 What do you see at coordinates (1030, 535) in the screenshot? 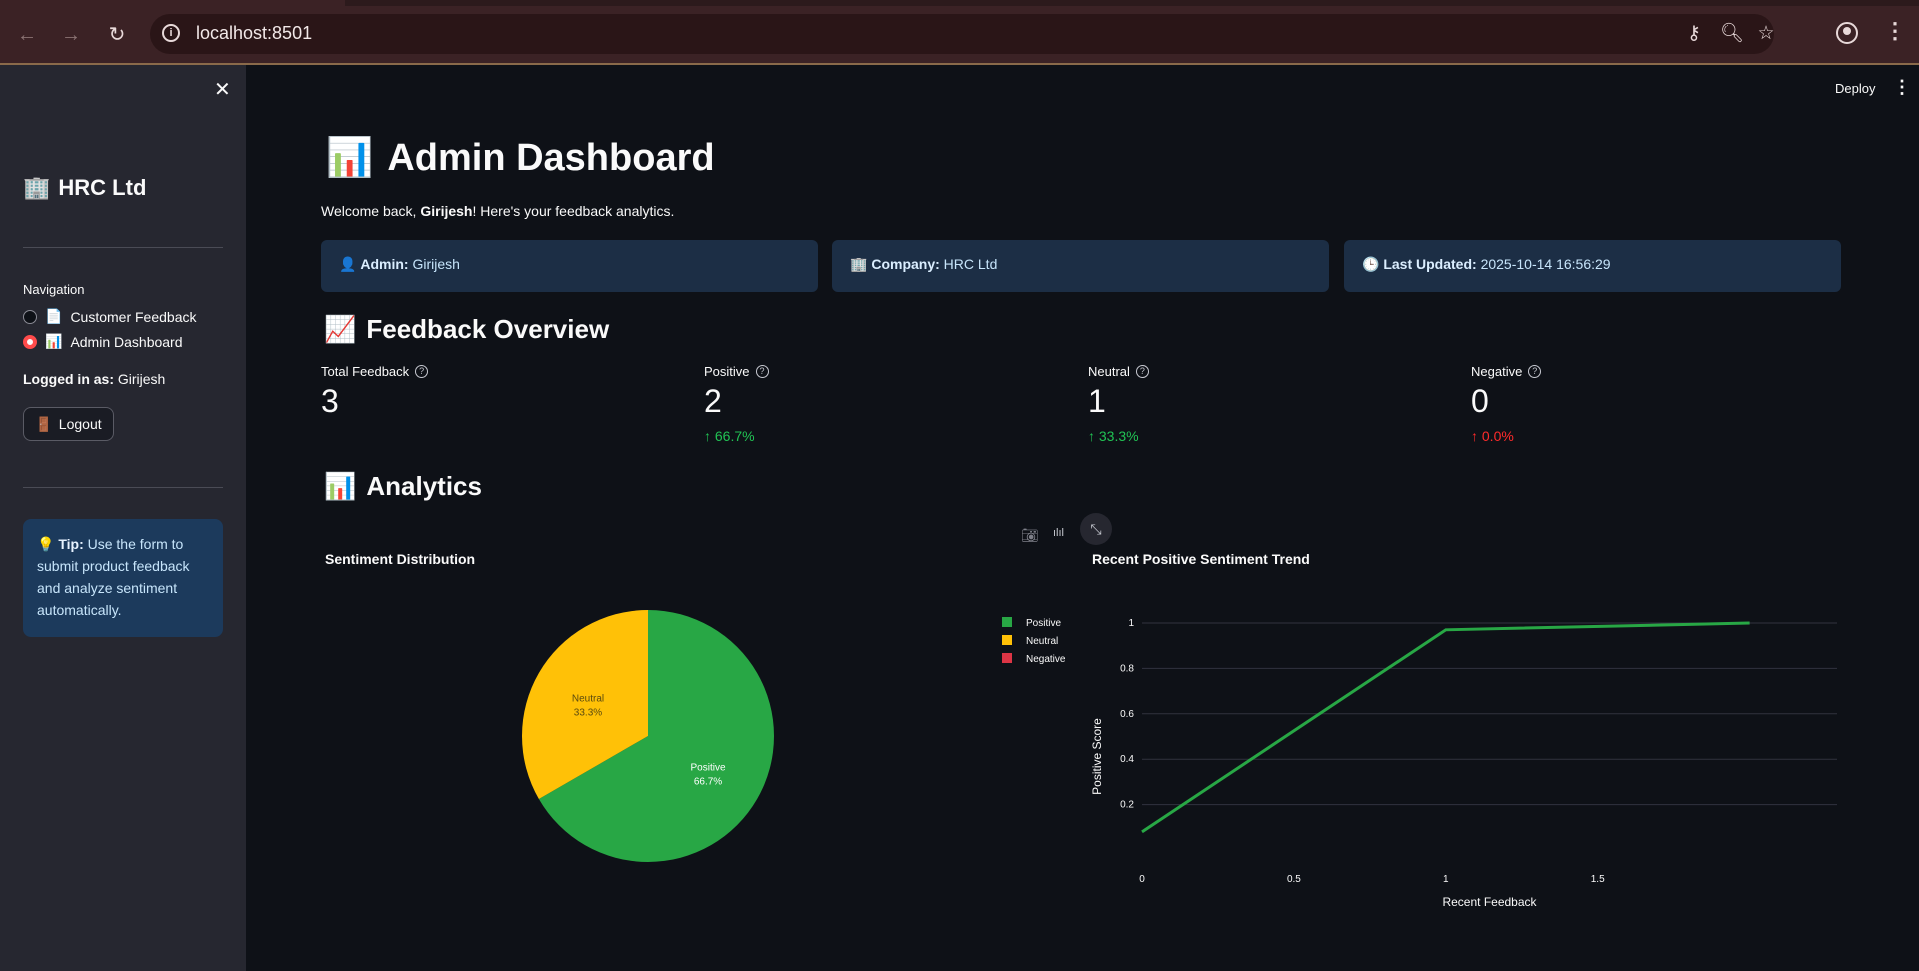
I see `camera-icon: 📷︎` at bounding box center [1030, 535].